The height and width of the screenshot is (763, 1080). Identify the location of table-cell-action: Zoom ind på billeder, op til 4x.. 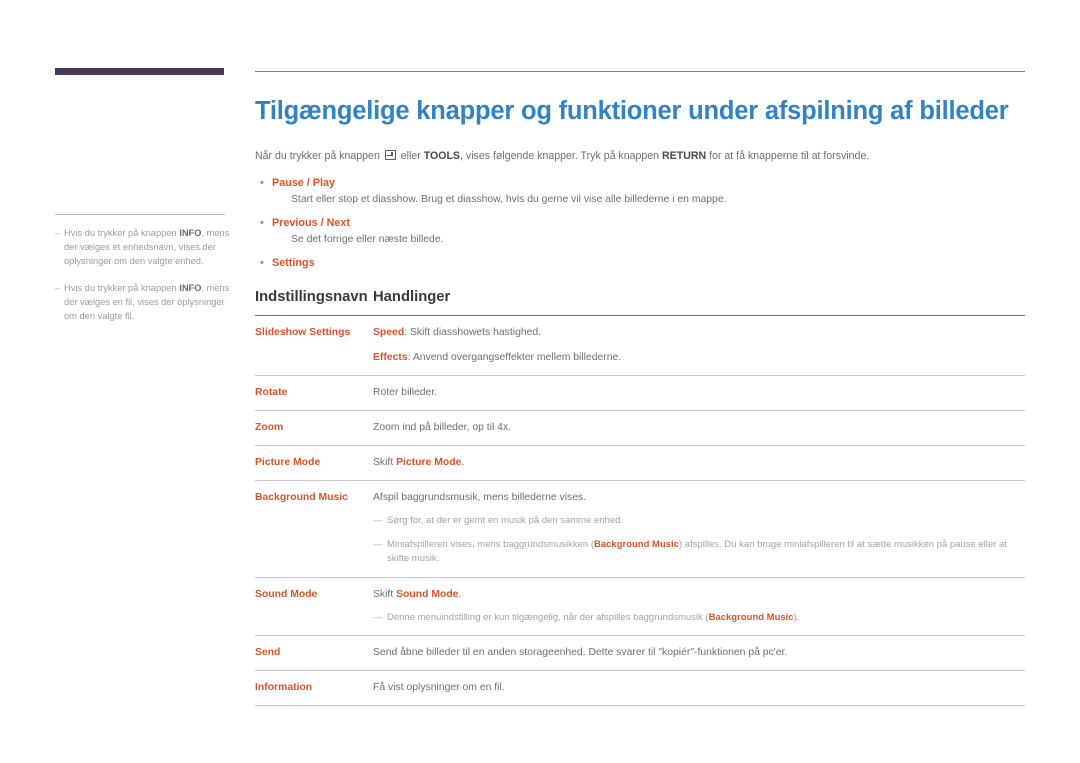
(699, 428).